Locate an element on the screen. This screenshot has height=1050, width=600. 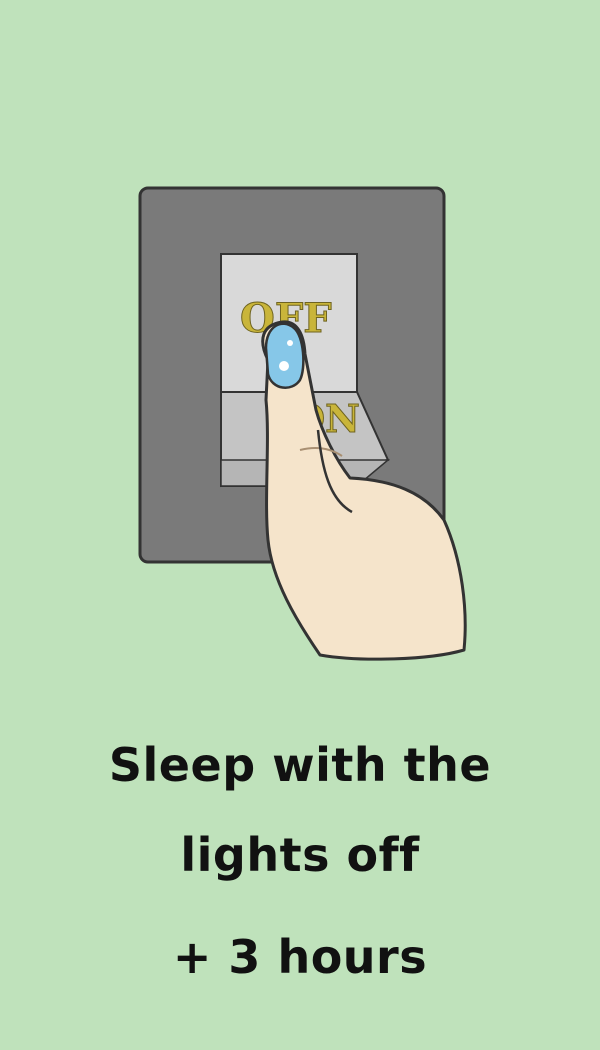
nail-shine-large is located at coordinates (284, 366).